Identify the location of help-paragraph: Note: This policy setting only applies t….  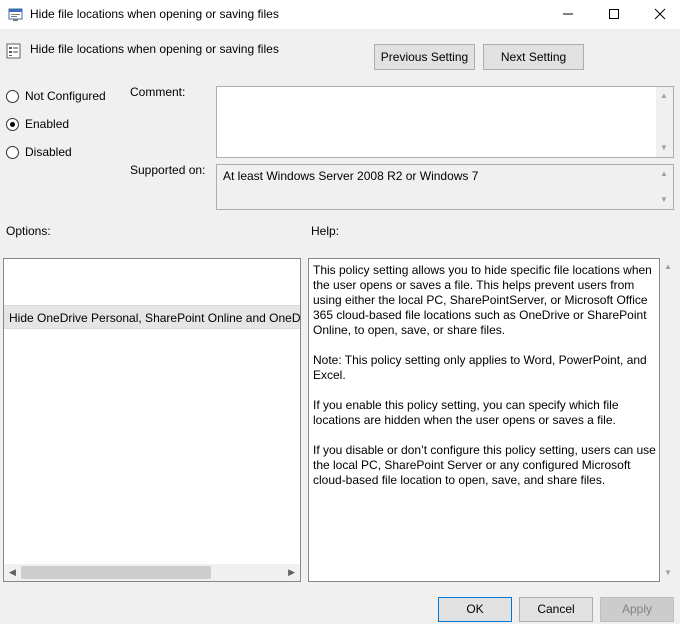
(480, 367).